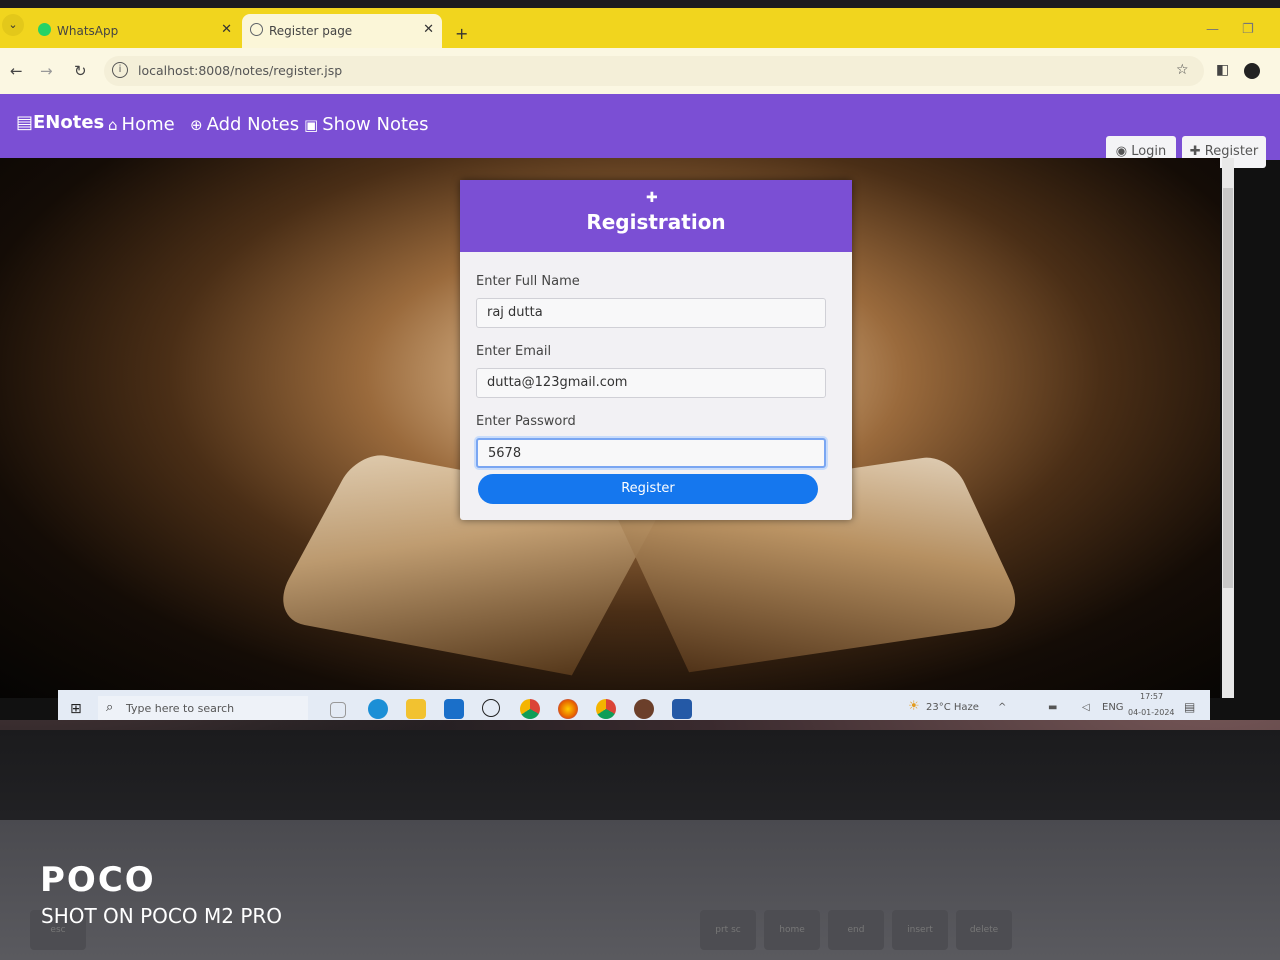  What do you see at coordinates (366, 124) in the screenshot?
I see `nav-show-notes: ▣ Show Notes` at bounding box center [366, 124].